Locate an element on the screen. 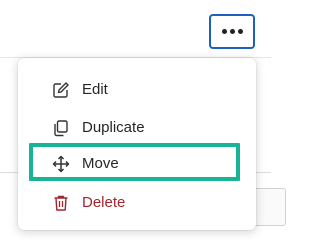 The image size is (320, 240). menu-item-edit: Edit is located at coordinates (137, 90).